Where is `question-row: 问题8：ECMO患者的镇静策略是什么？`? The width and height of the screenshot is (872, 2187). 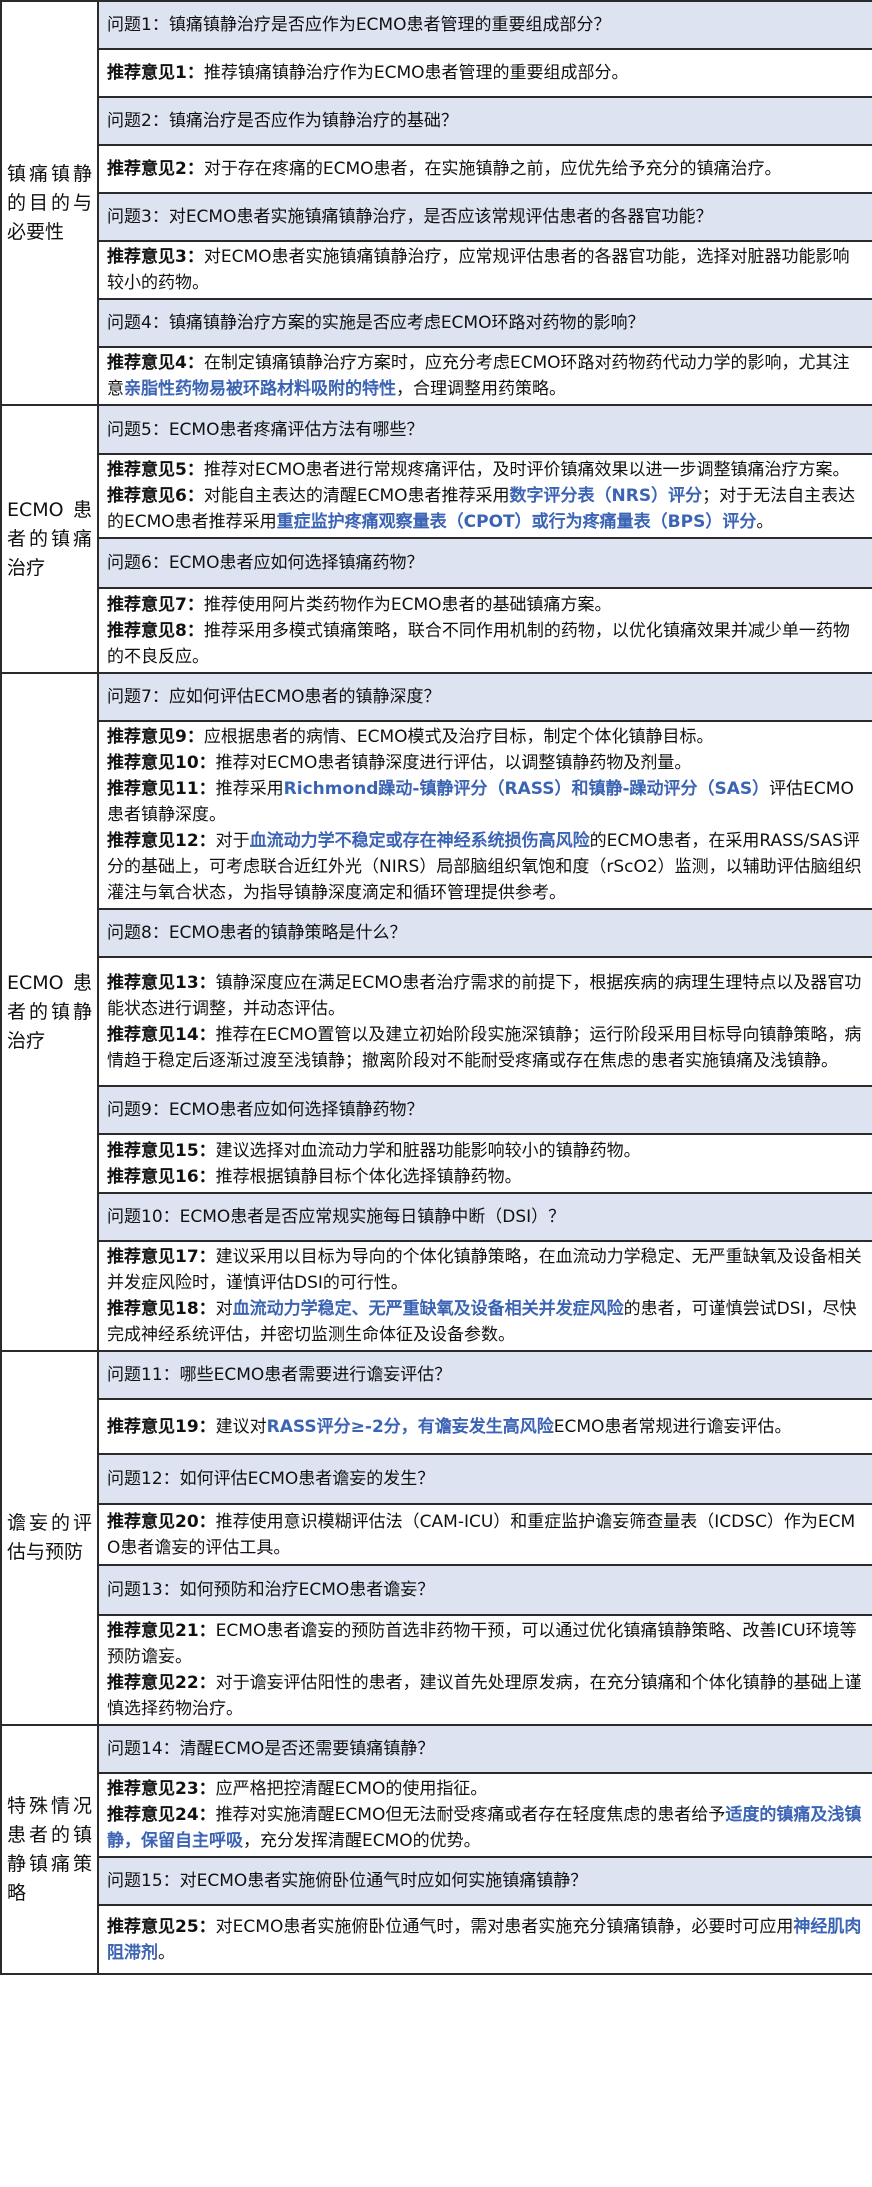
question-row: 问题8：ECMO患者的镇静策略是什么？ is located at coordinates (436, 933).